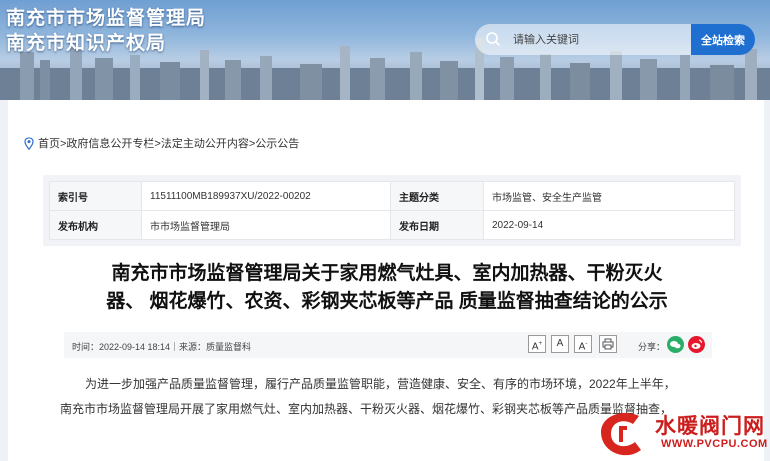 The height and width of the screenshot is (461, 770). I want to click on print-icon, so click(608, 344).